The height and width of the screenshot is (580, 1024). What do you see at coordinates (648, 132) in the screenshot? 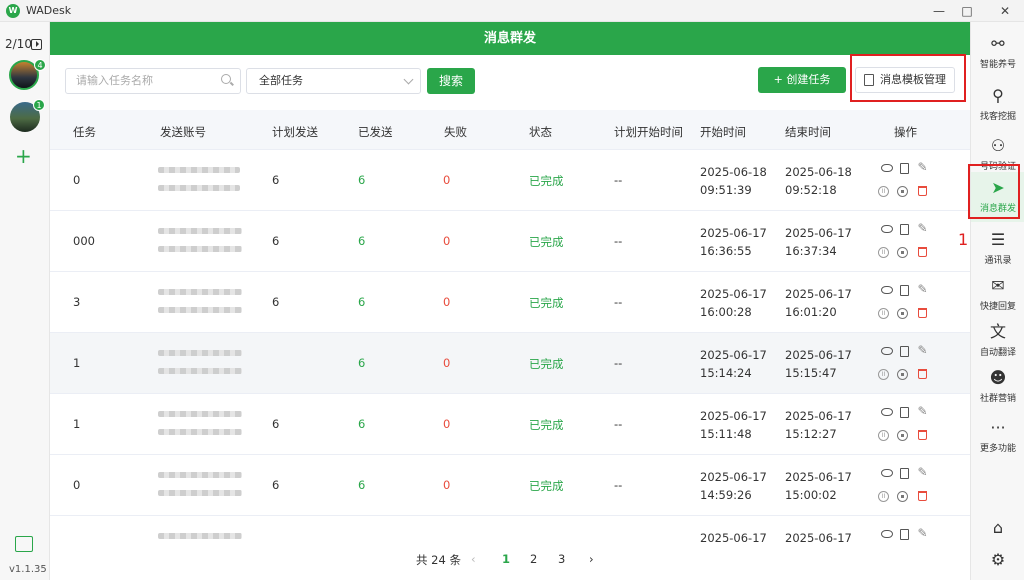
I see `col-plan-start: 计划开始时间` at bounding box center [648, 132].